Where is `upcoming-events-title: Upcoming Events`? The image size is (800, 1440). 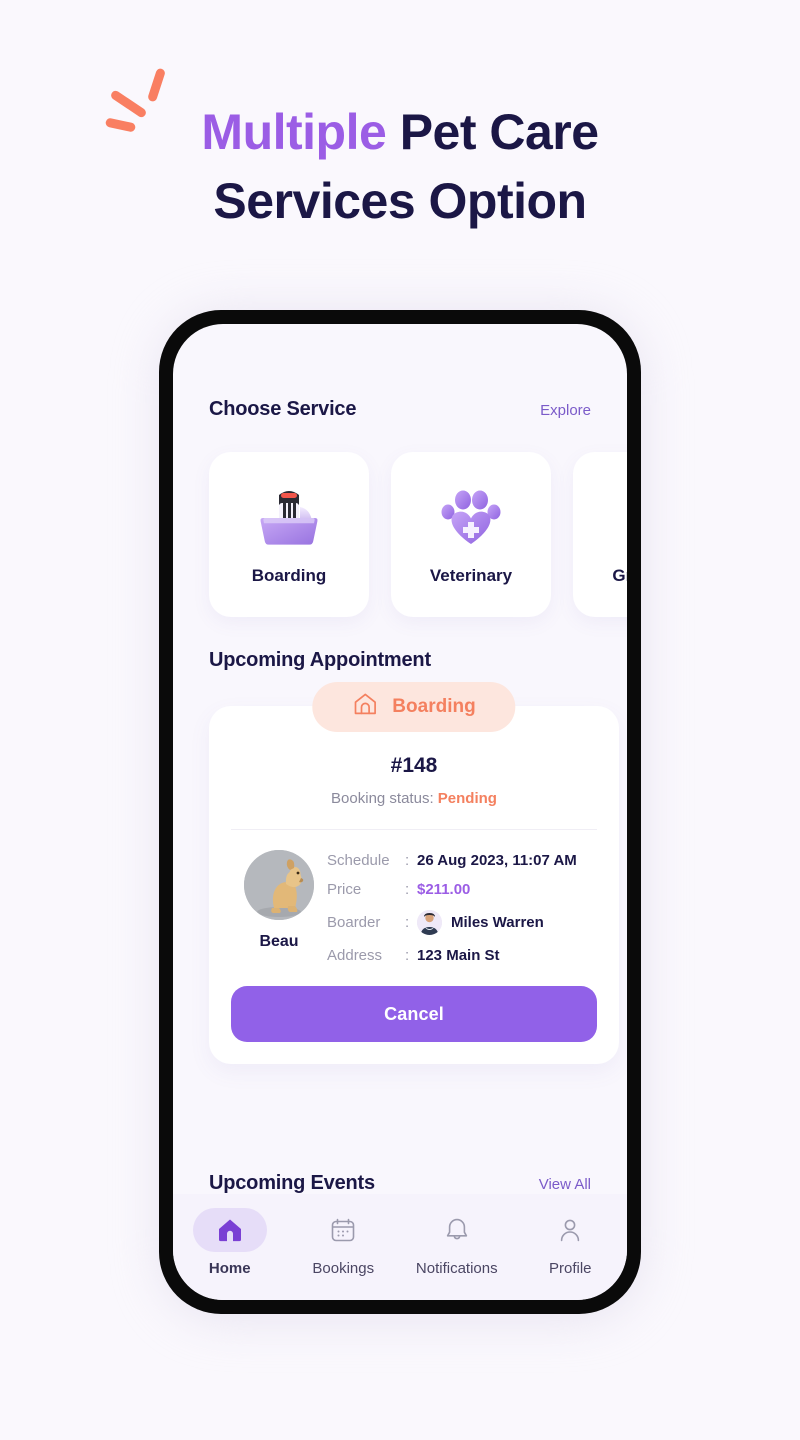
upcoming-events-title: Upcoming Events is located at coordinates (292, 1183).